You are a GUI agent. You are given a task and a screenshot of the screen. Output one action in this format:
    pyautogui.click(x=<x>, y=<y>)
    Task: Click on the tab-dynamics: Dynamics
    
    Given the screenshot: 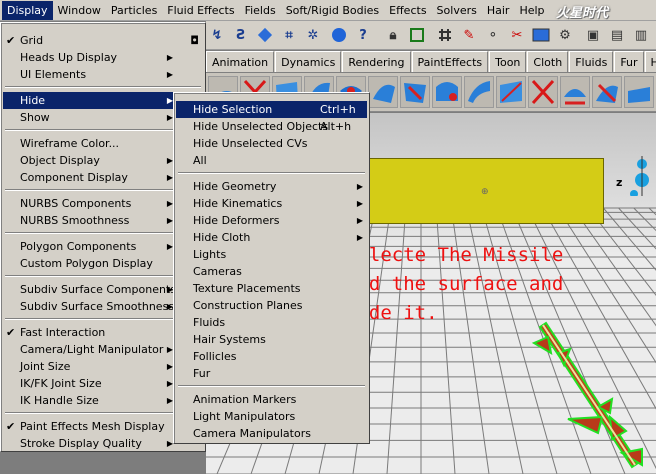 What is the action you would take?
    pyautogui.click(x=308, y=61)
    